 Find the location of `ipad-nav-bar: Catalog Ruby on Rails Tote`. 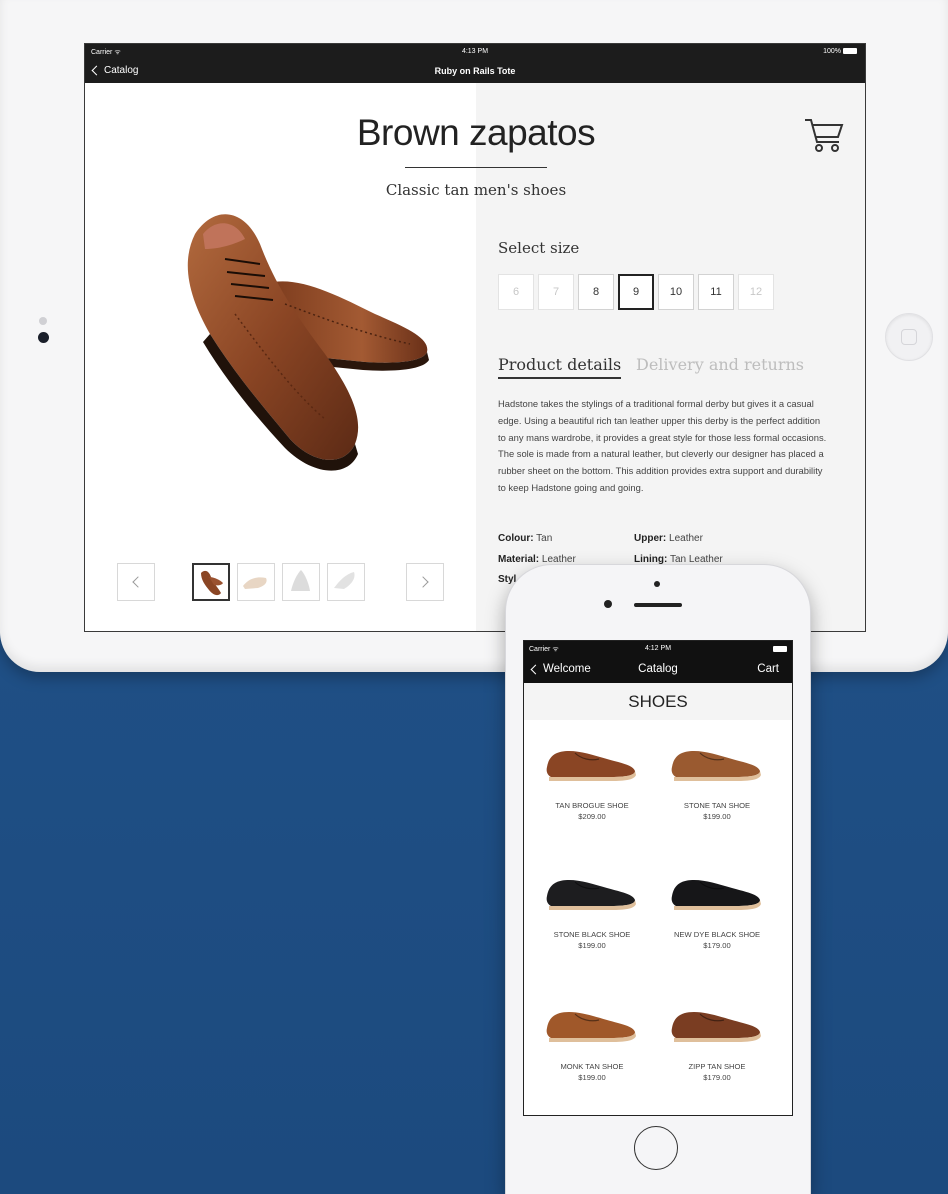

ipad-nav-bar: Catalog Ruby on Rails Tote is located at coordinates (475, 72).